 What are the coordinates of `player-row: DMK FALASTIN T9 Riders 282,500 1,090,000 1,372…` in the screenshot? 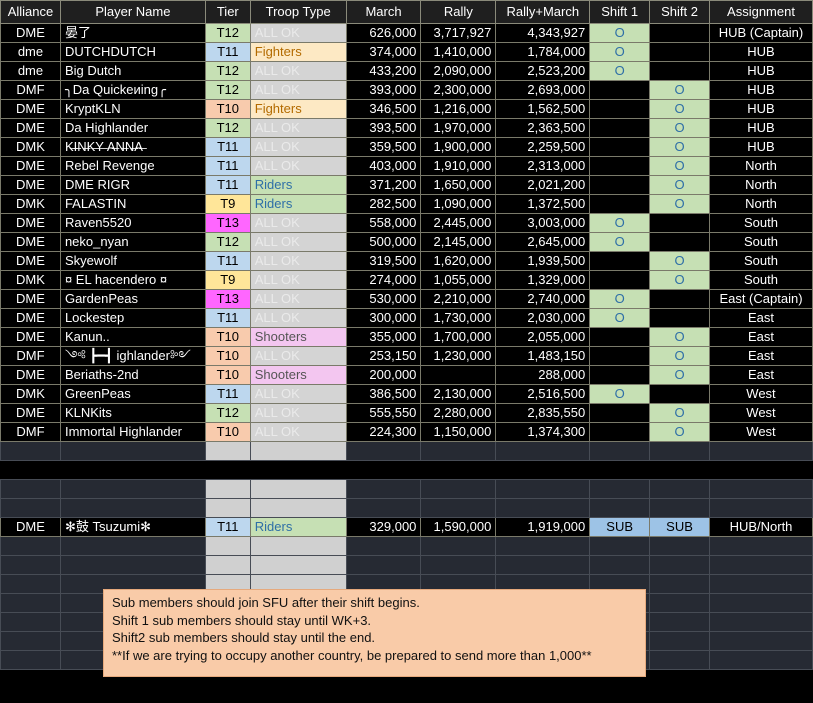 It's located at (406, 204).